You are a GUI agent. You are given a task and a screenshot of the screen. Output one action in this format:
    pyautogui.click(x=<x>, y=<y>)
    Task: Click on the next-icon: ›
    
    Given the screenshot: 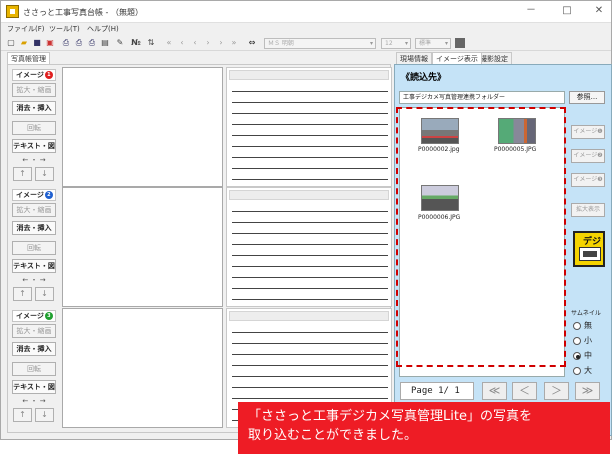 What is the action you would take?
    pyautogui.click(x=208, y=43)
    